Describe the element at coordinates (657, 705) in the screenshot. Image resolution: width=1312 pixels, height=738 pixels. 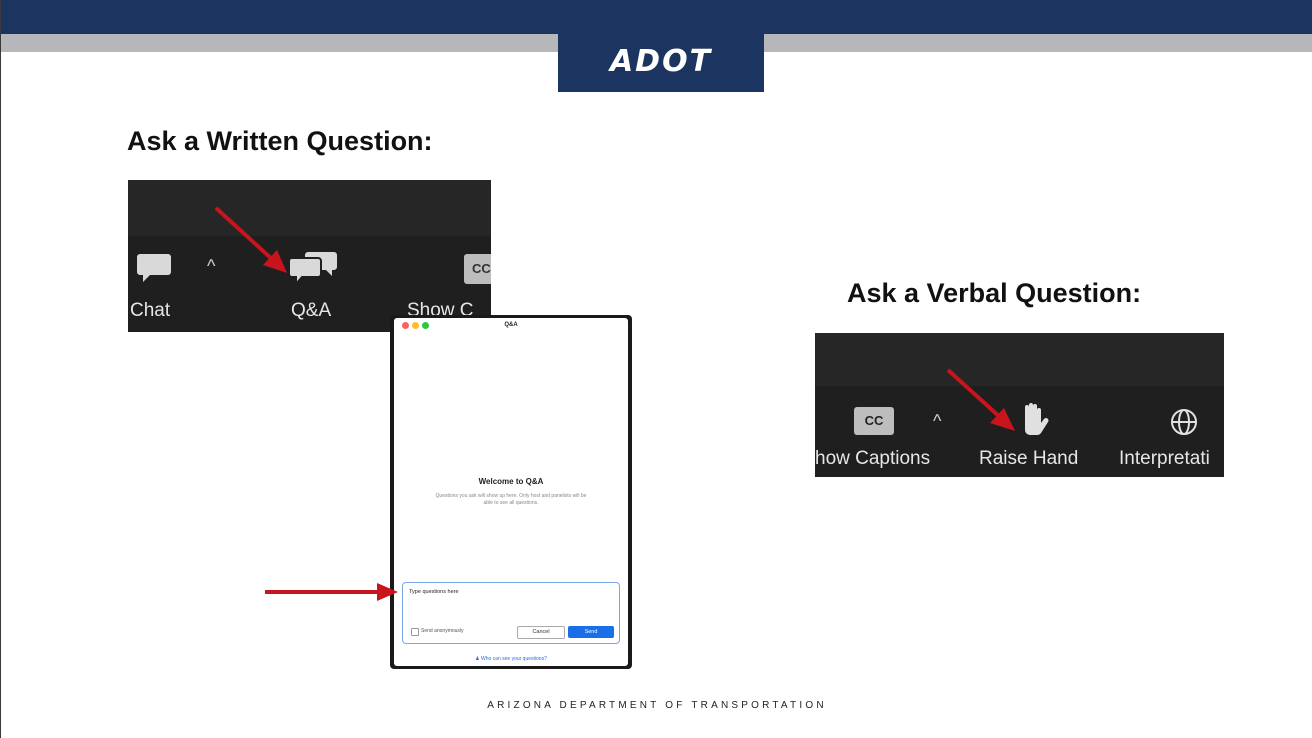
I see `footer-text: ARIZONA DEPARTMENT OF TRANSPORTATION` at that location.